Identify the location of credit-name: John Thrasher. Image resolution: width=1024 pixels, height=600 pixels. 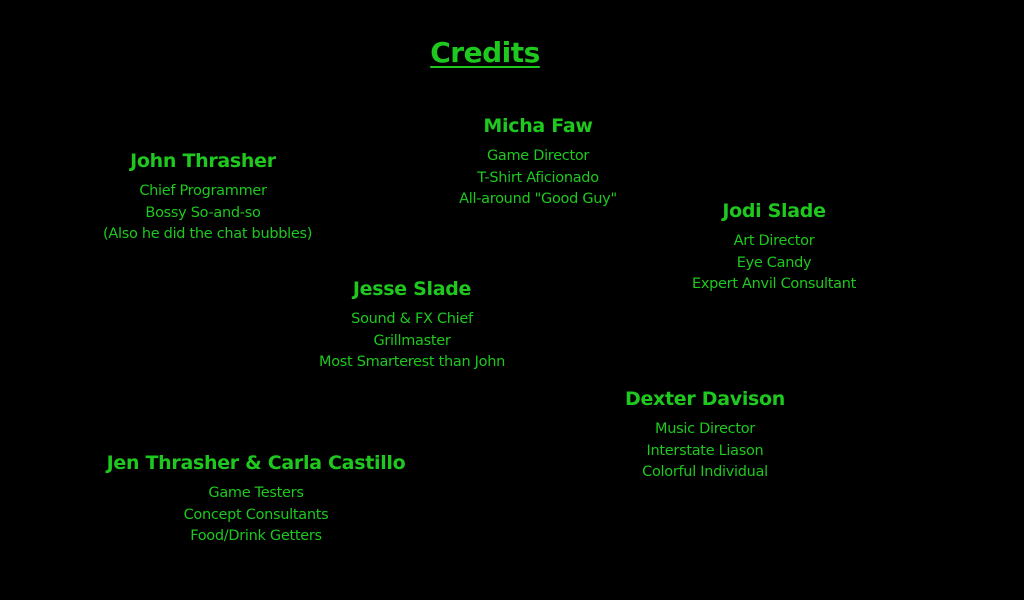
(203, 161).